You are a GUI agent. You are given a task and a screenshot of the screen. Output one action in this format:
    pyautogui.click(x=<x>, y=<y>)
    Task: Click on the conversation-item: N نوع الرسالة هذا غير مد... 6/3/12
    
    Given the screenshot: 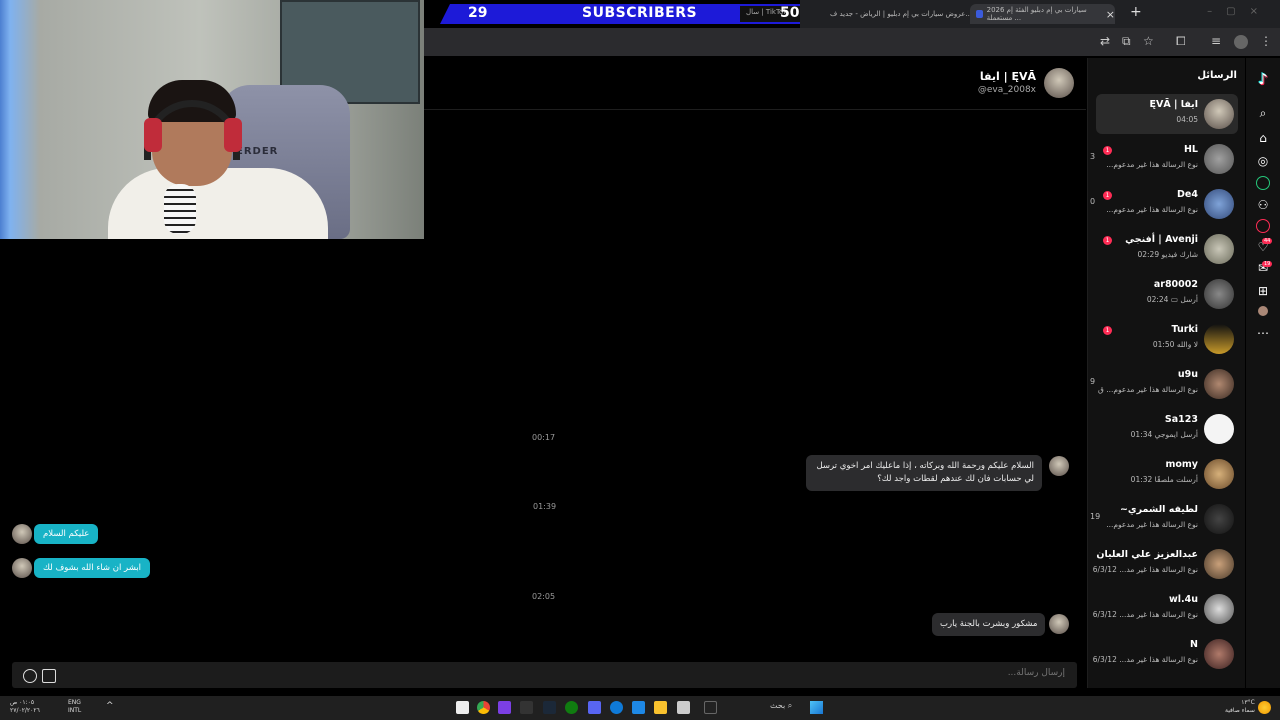 What is the action you would take?
    pyautogui.click(x=1165, y=654)
    